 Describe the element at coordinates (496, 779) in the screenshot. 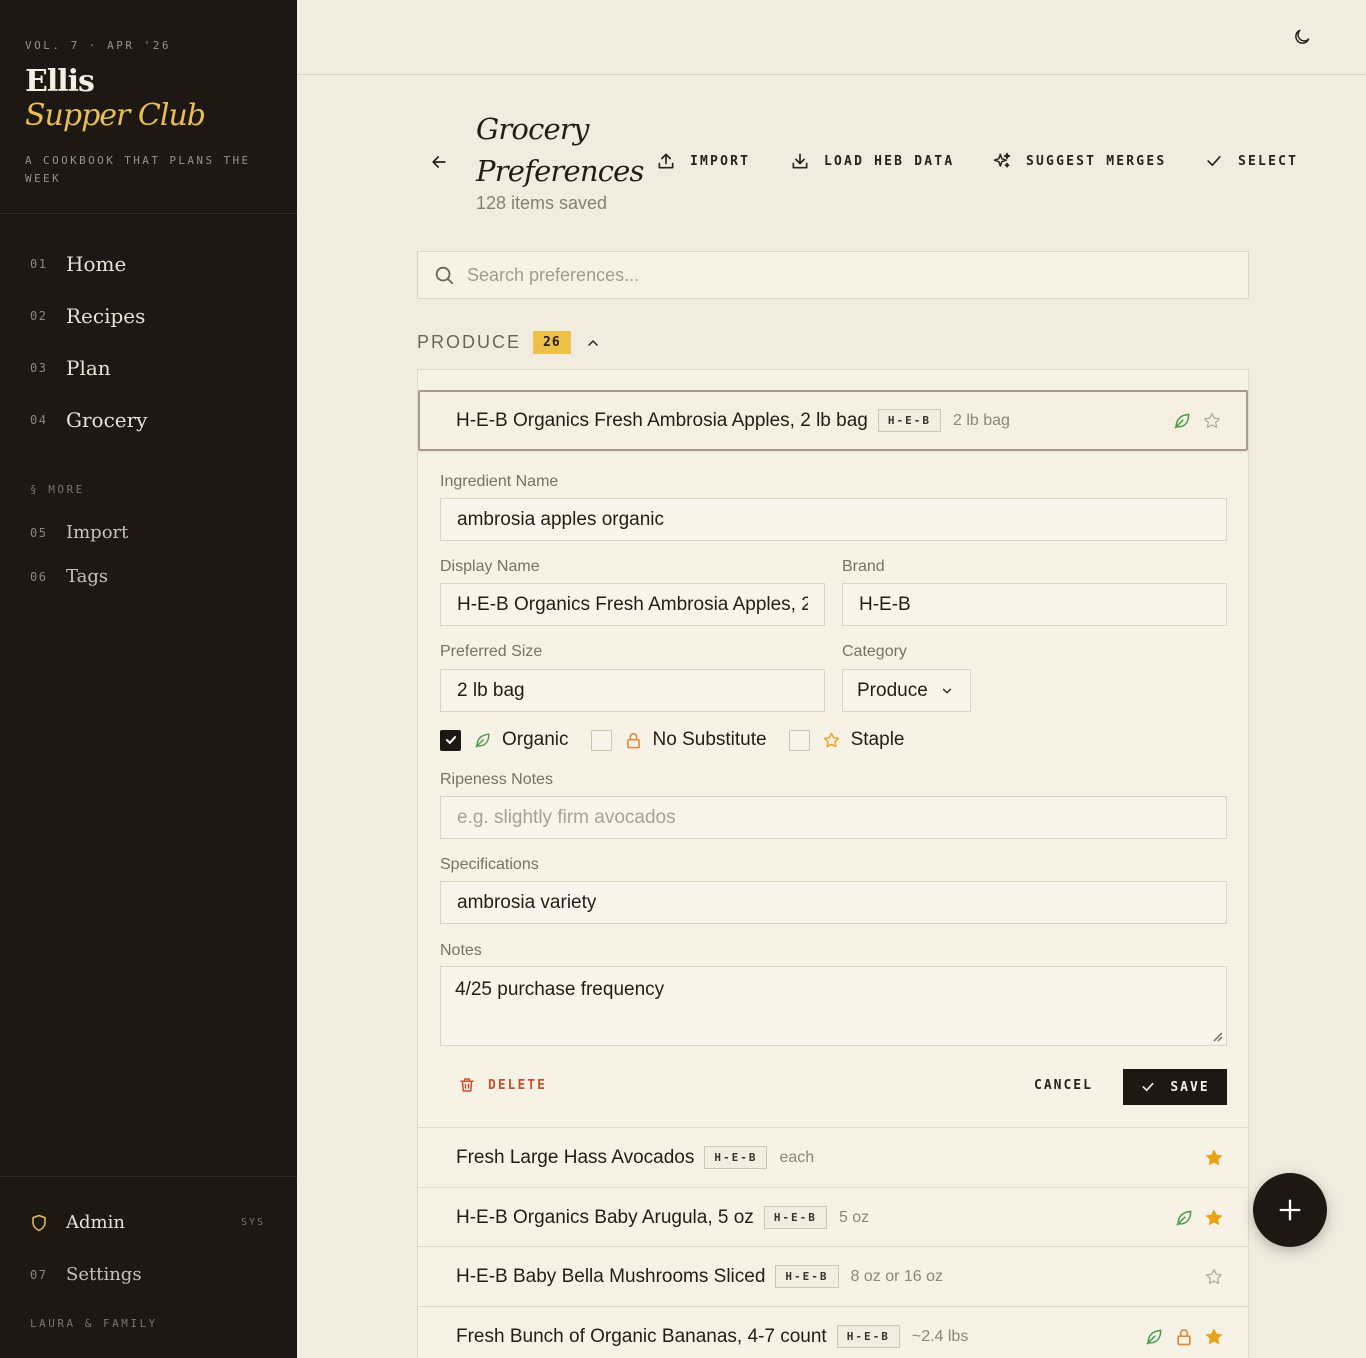

I see `ripeness-notes-label: Ripeness Notes` at that location.